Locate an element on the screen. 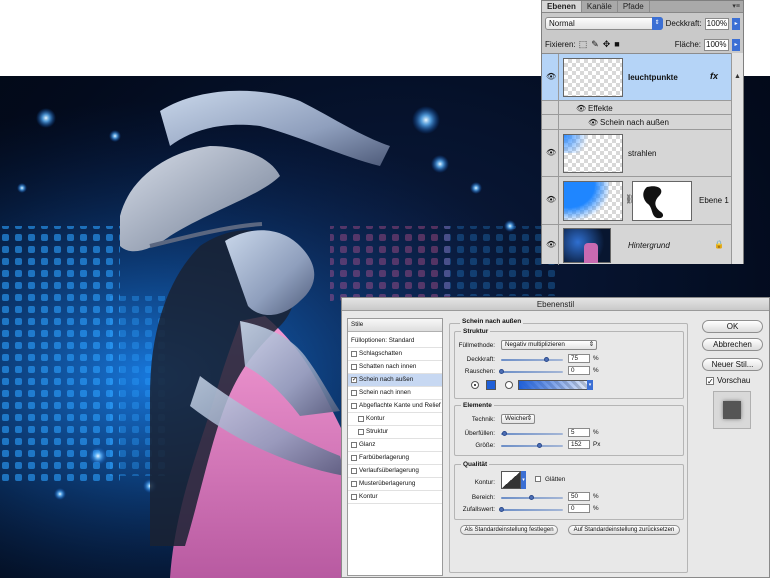  contour-dropdown-icon: ▾ is located at coordinates (523, 480).